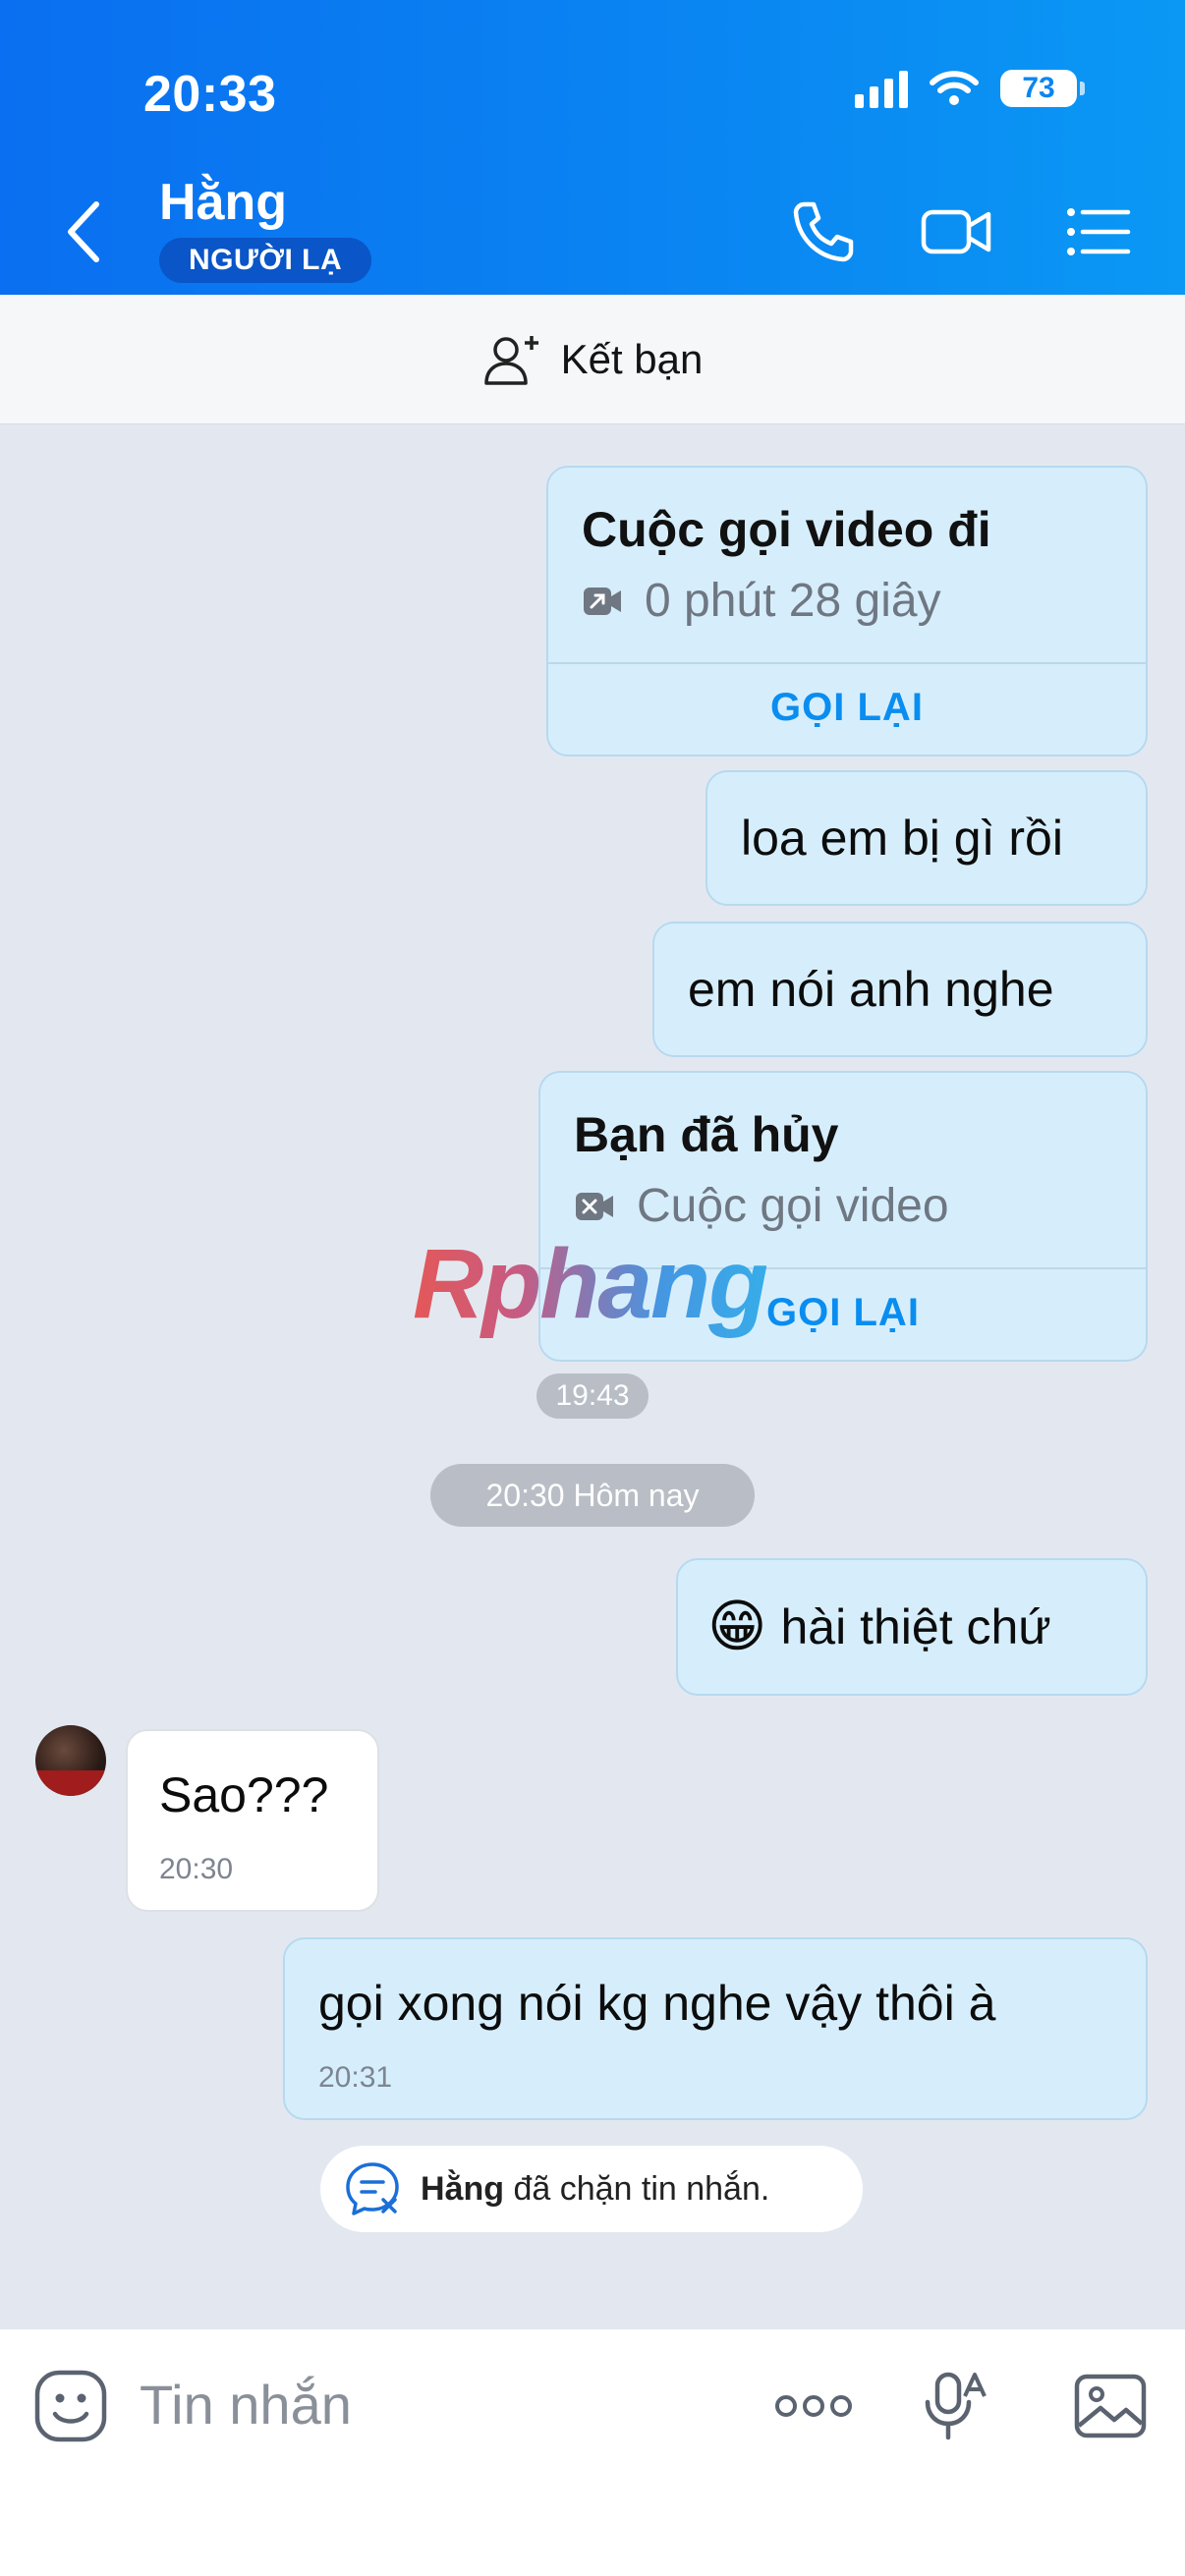  What do you see at coordinates (902, 838) in the screenshot?
I see `message-text: loa em bị gì rồi` at bounding box center [902, 838].